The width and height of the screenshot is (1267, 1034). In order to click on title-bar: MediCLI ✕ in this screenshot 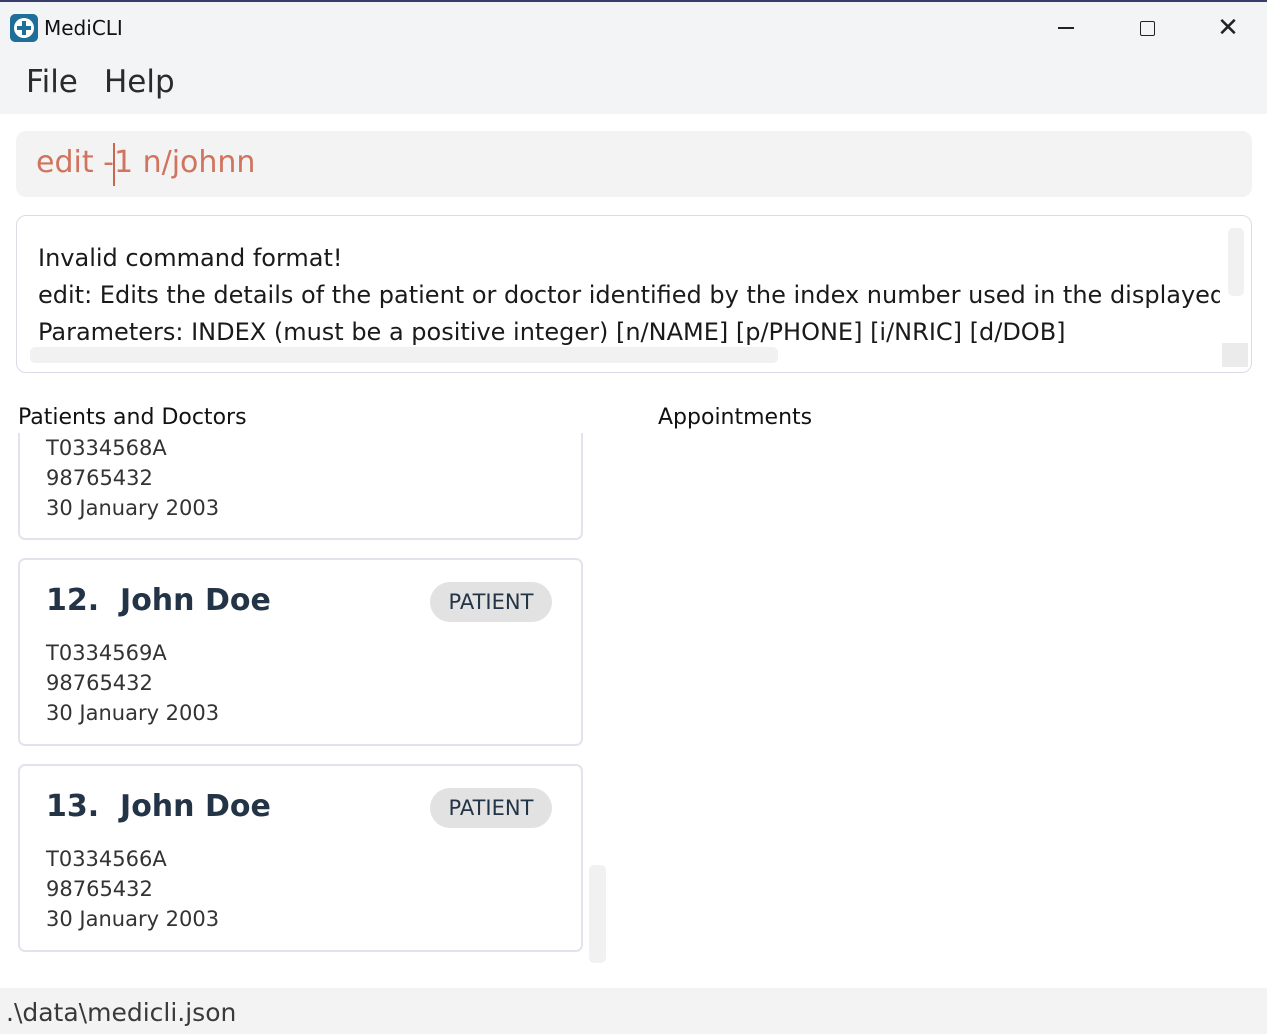, I will do `click(633, 27)`.